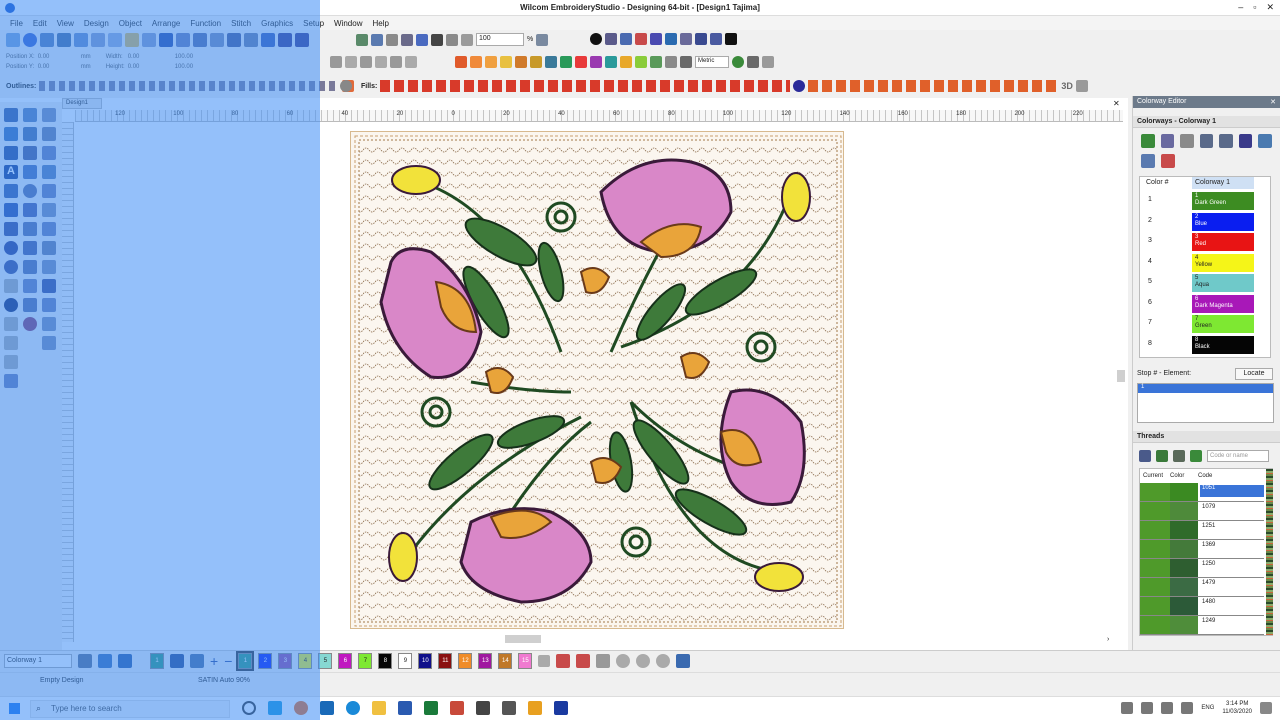 This screenshot has height=720, width=1280. What do you see at coordinates (1168, 161) in the screenshot?
I see `color-bars-icon` at bounding box center [1168, 161].